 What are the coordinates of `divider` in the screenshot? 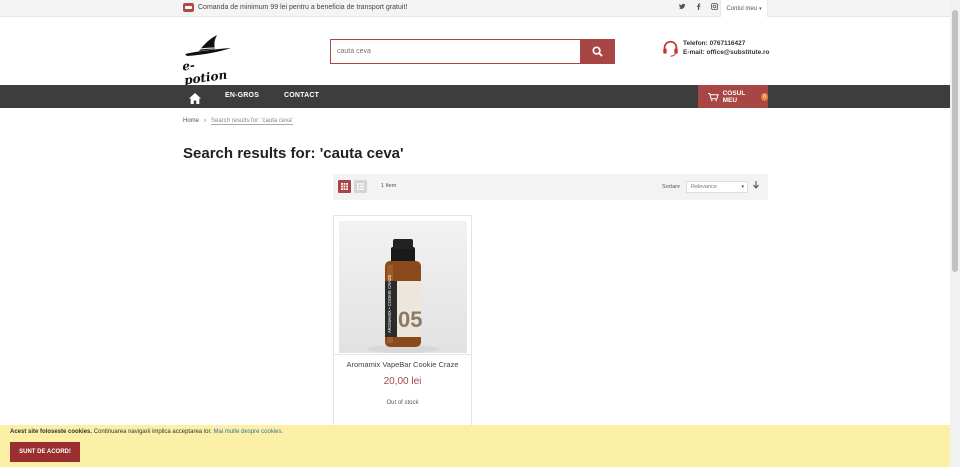 It's located at (402, 354).